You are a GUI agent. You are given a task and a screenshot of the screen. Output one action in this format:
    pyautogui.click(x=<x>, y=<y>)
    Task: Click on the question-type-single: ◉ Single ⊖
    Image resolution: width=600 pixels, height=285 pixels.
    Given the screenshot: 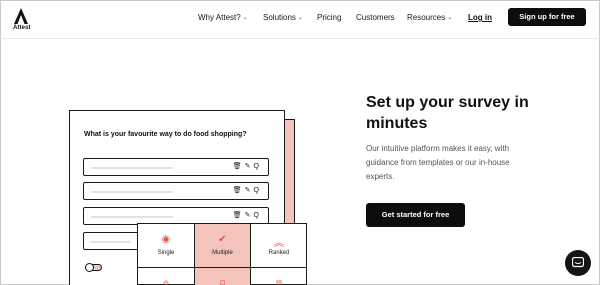 What is the action you would take?
    pyautogui.click(x=166, y=254)
    